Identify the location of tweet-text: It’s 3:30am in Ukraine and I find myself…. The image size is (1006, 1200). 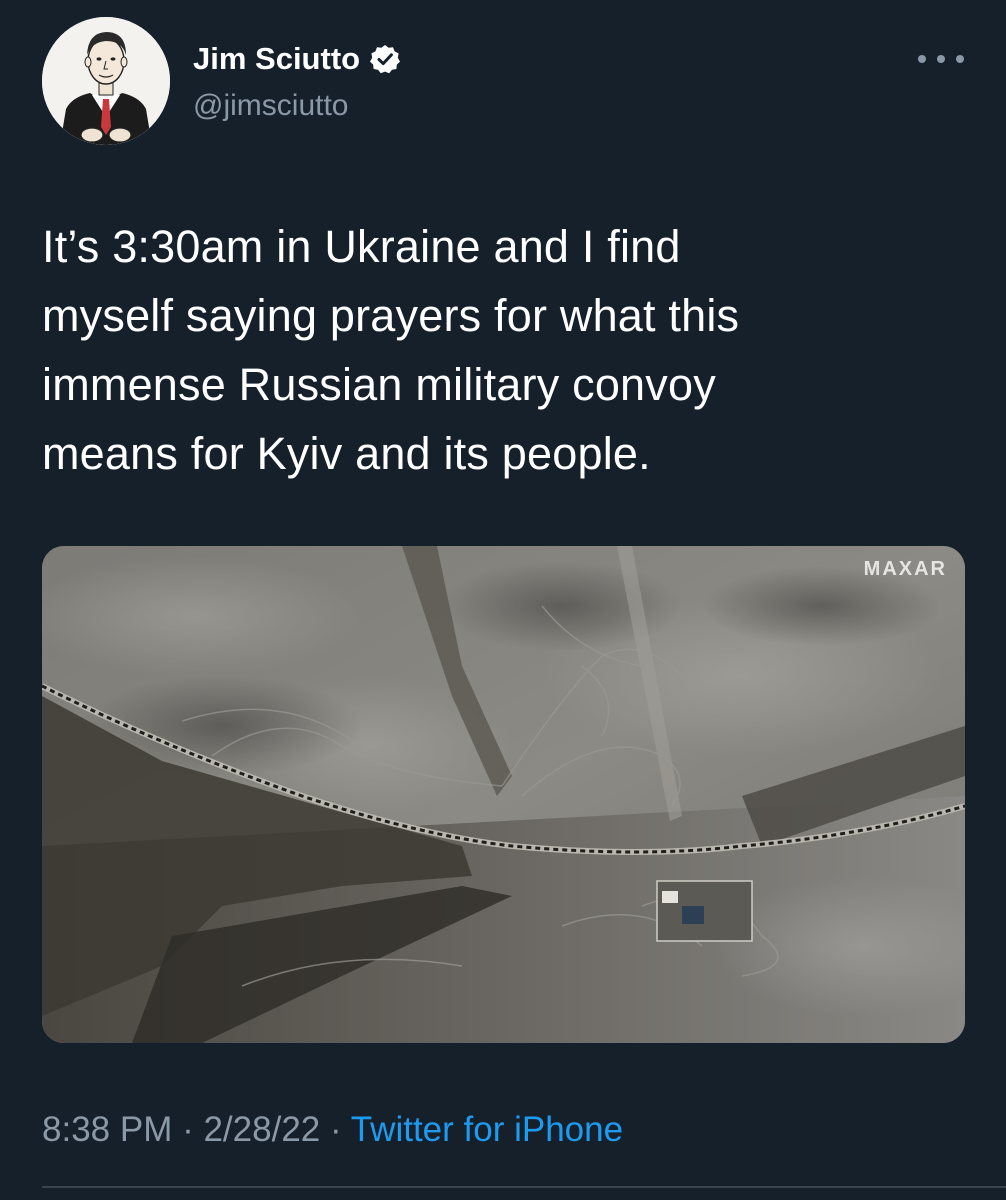
(391, 350).